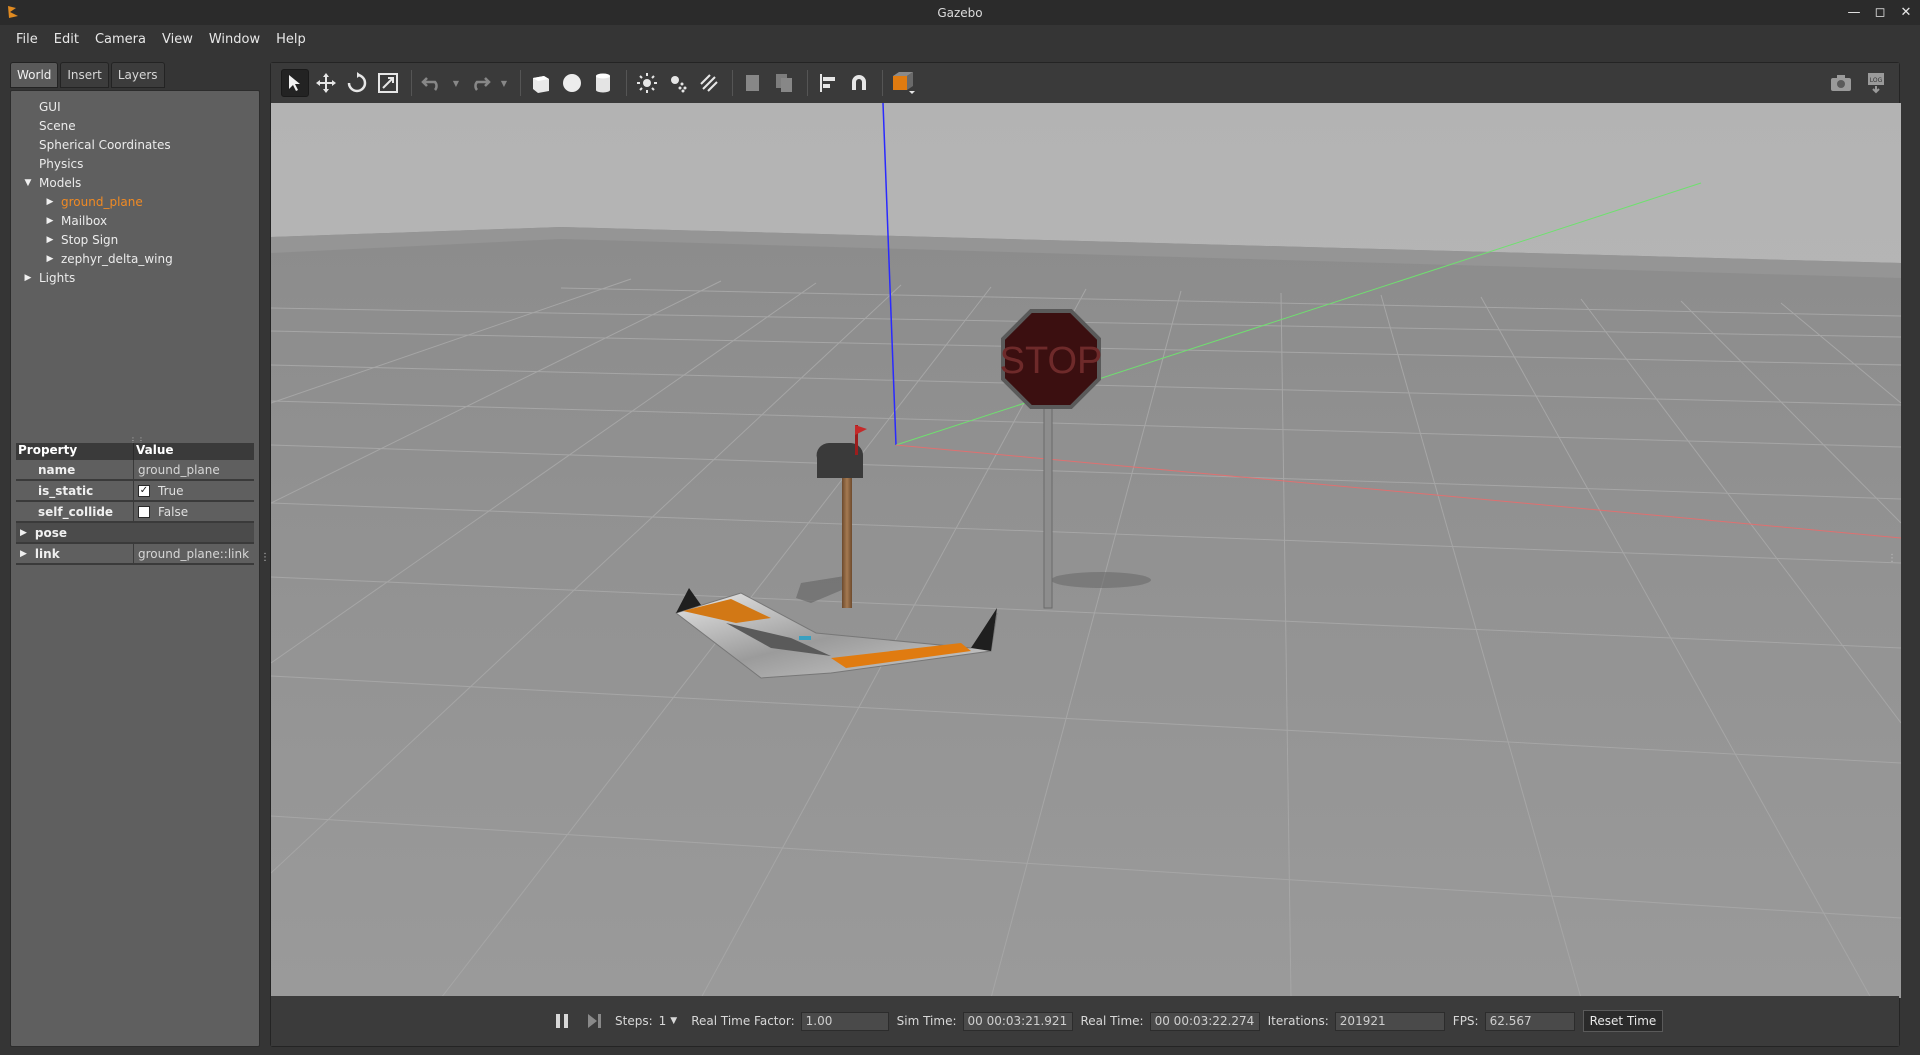 The width and height of the screenshot is (1920, 1055). Describe the element at coordinates (709, 83) in the screenshot. I see `directional-light-icon` at that location.